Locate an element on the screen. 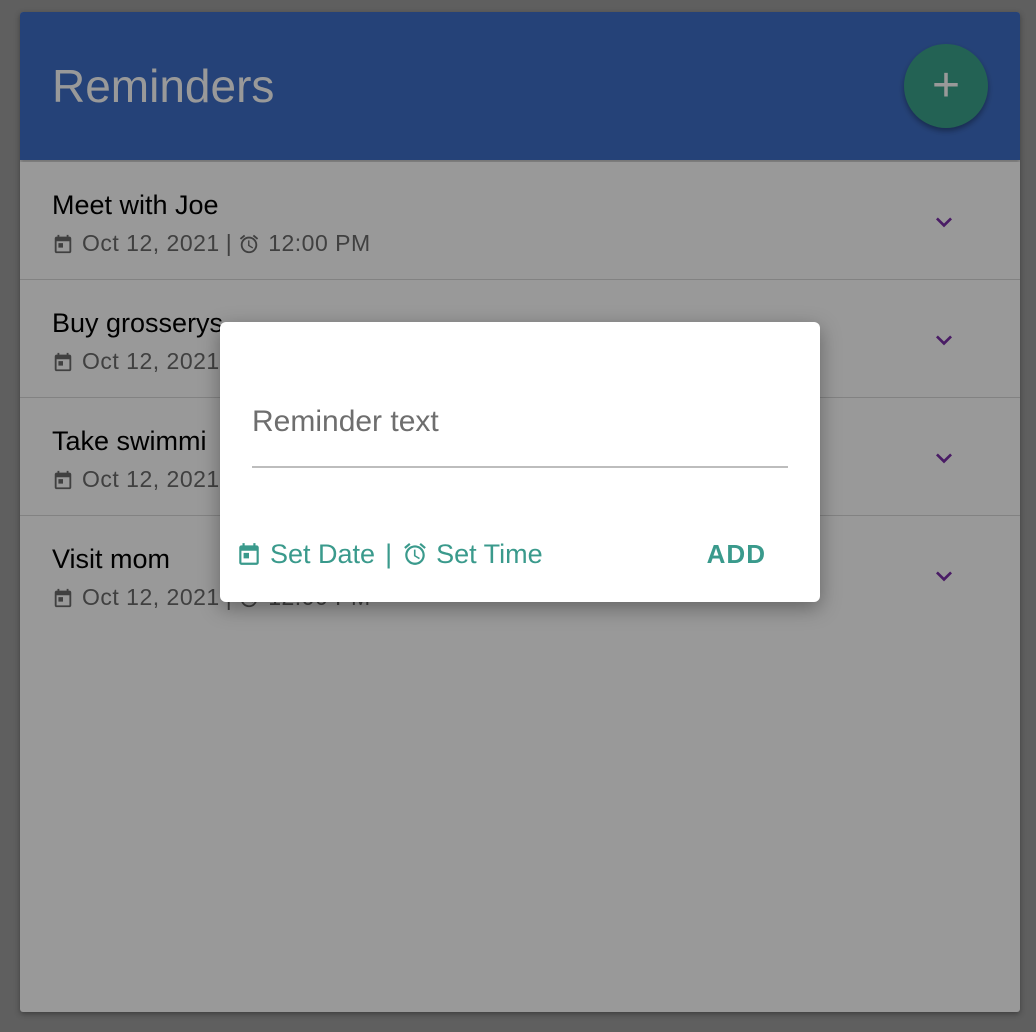 This screenshot has width=1036, height=1032. date-time-group: Set Date | Set Time is located at coordinates (389, 554).